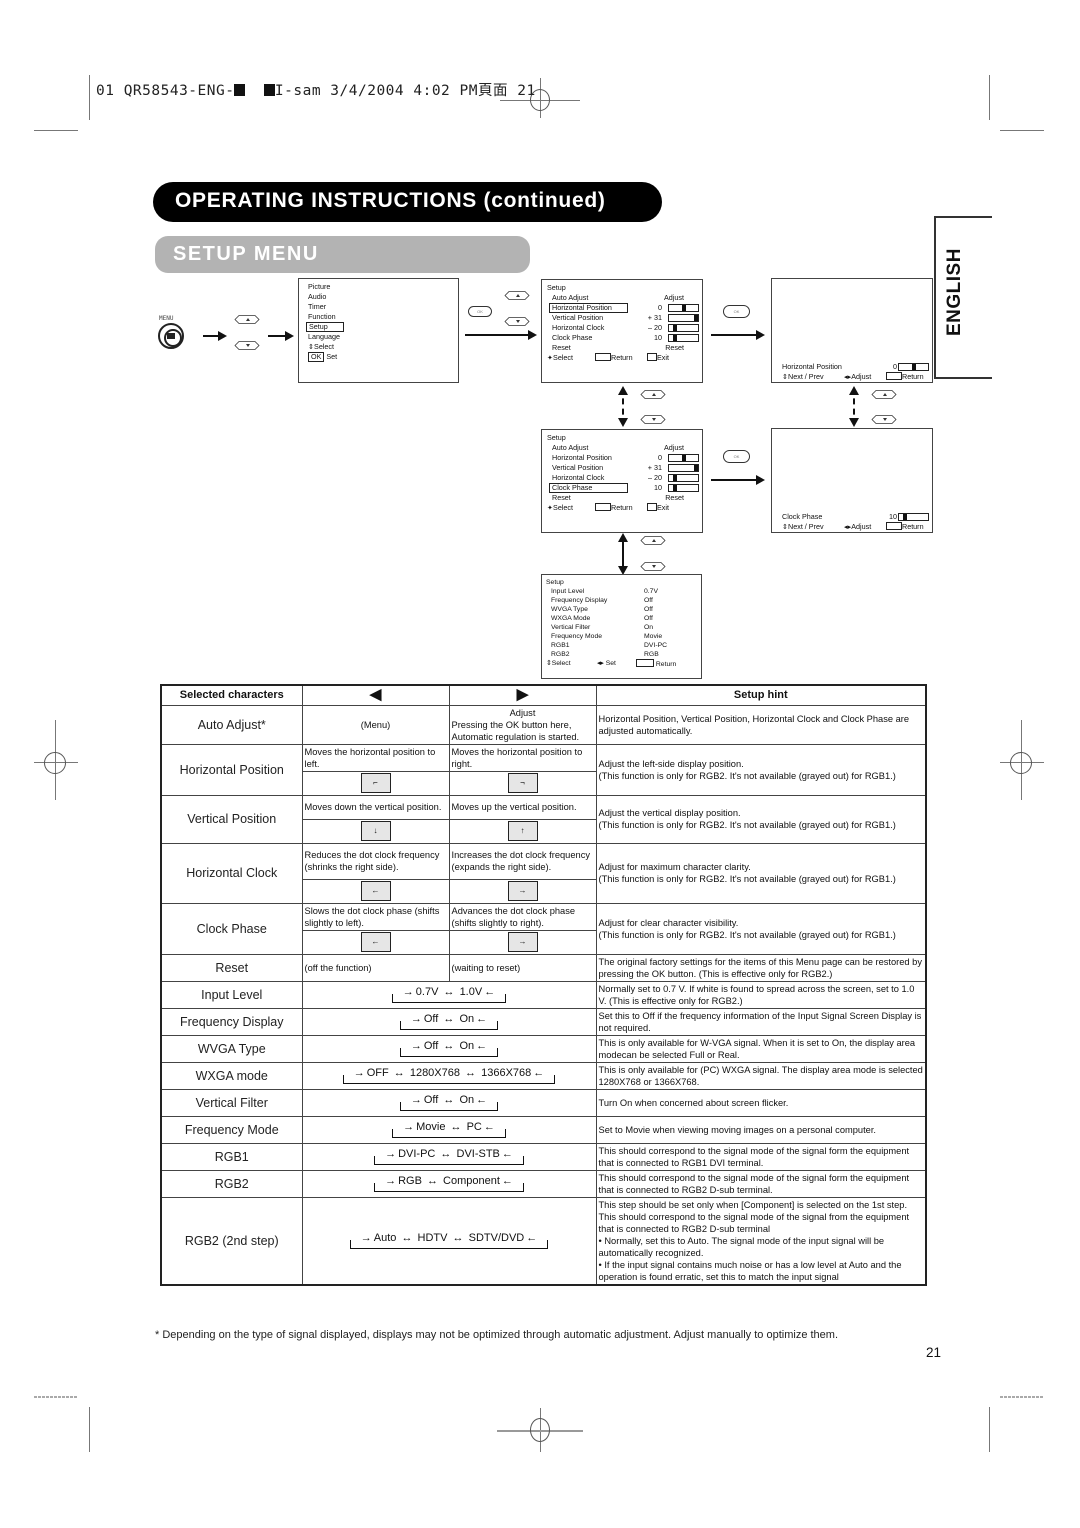 The width and height of the screenshot is (1080, 1528). Describe the element at coordinates (651, 591) in the screenshot. I see `osd-row-value: 0.7V` at that location.